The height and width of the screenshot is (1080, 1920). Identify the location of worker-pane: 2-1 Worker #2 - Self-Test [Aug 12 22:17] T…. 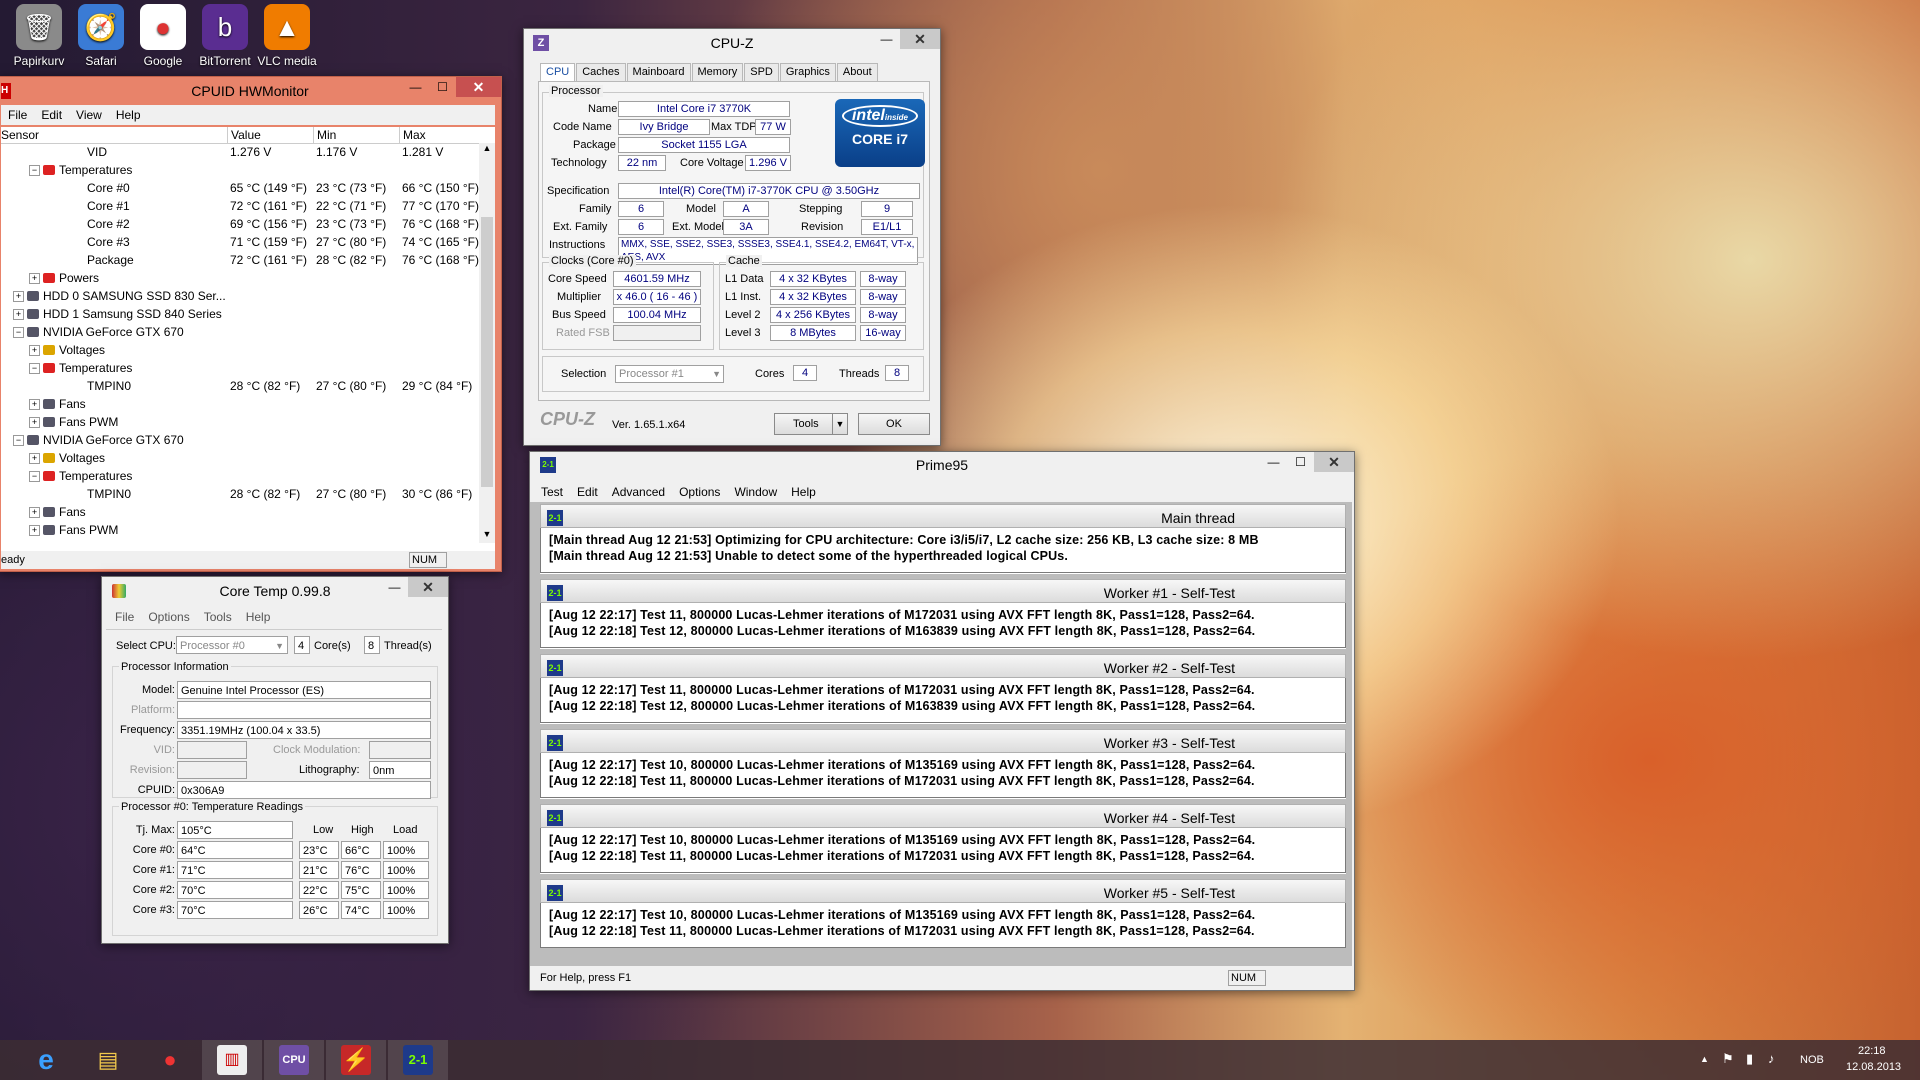
(943, 689).